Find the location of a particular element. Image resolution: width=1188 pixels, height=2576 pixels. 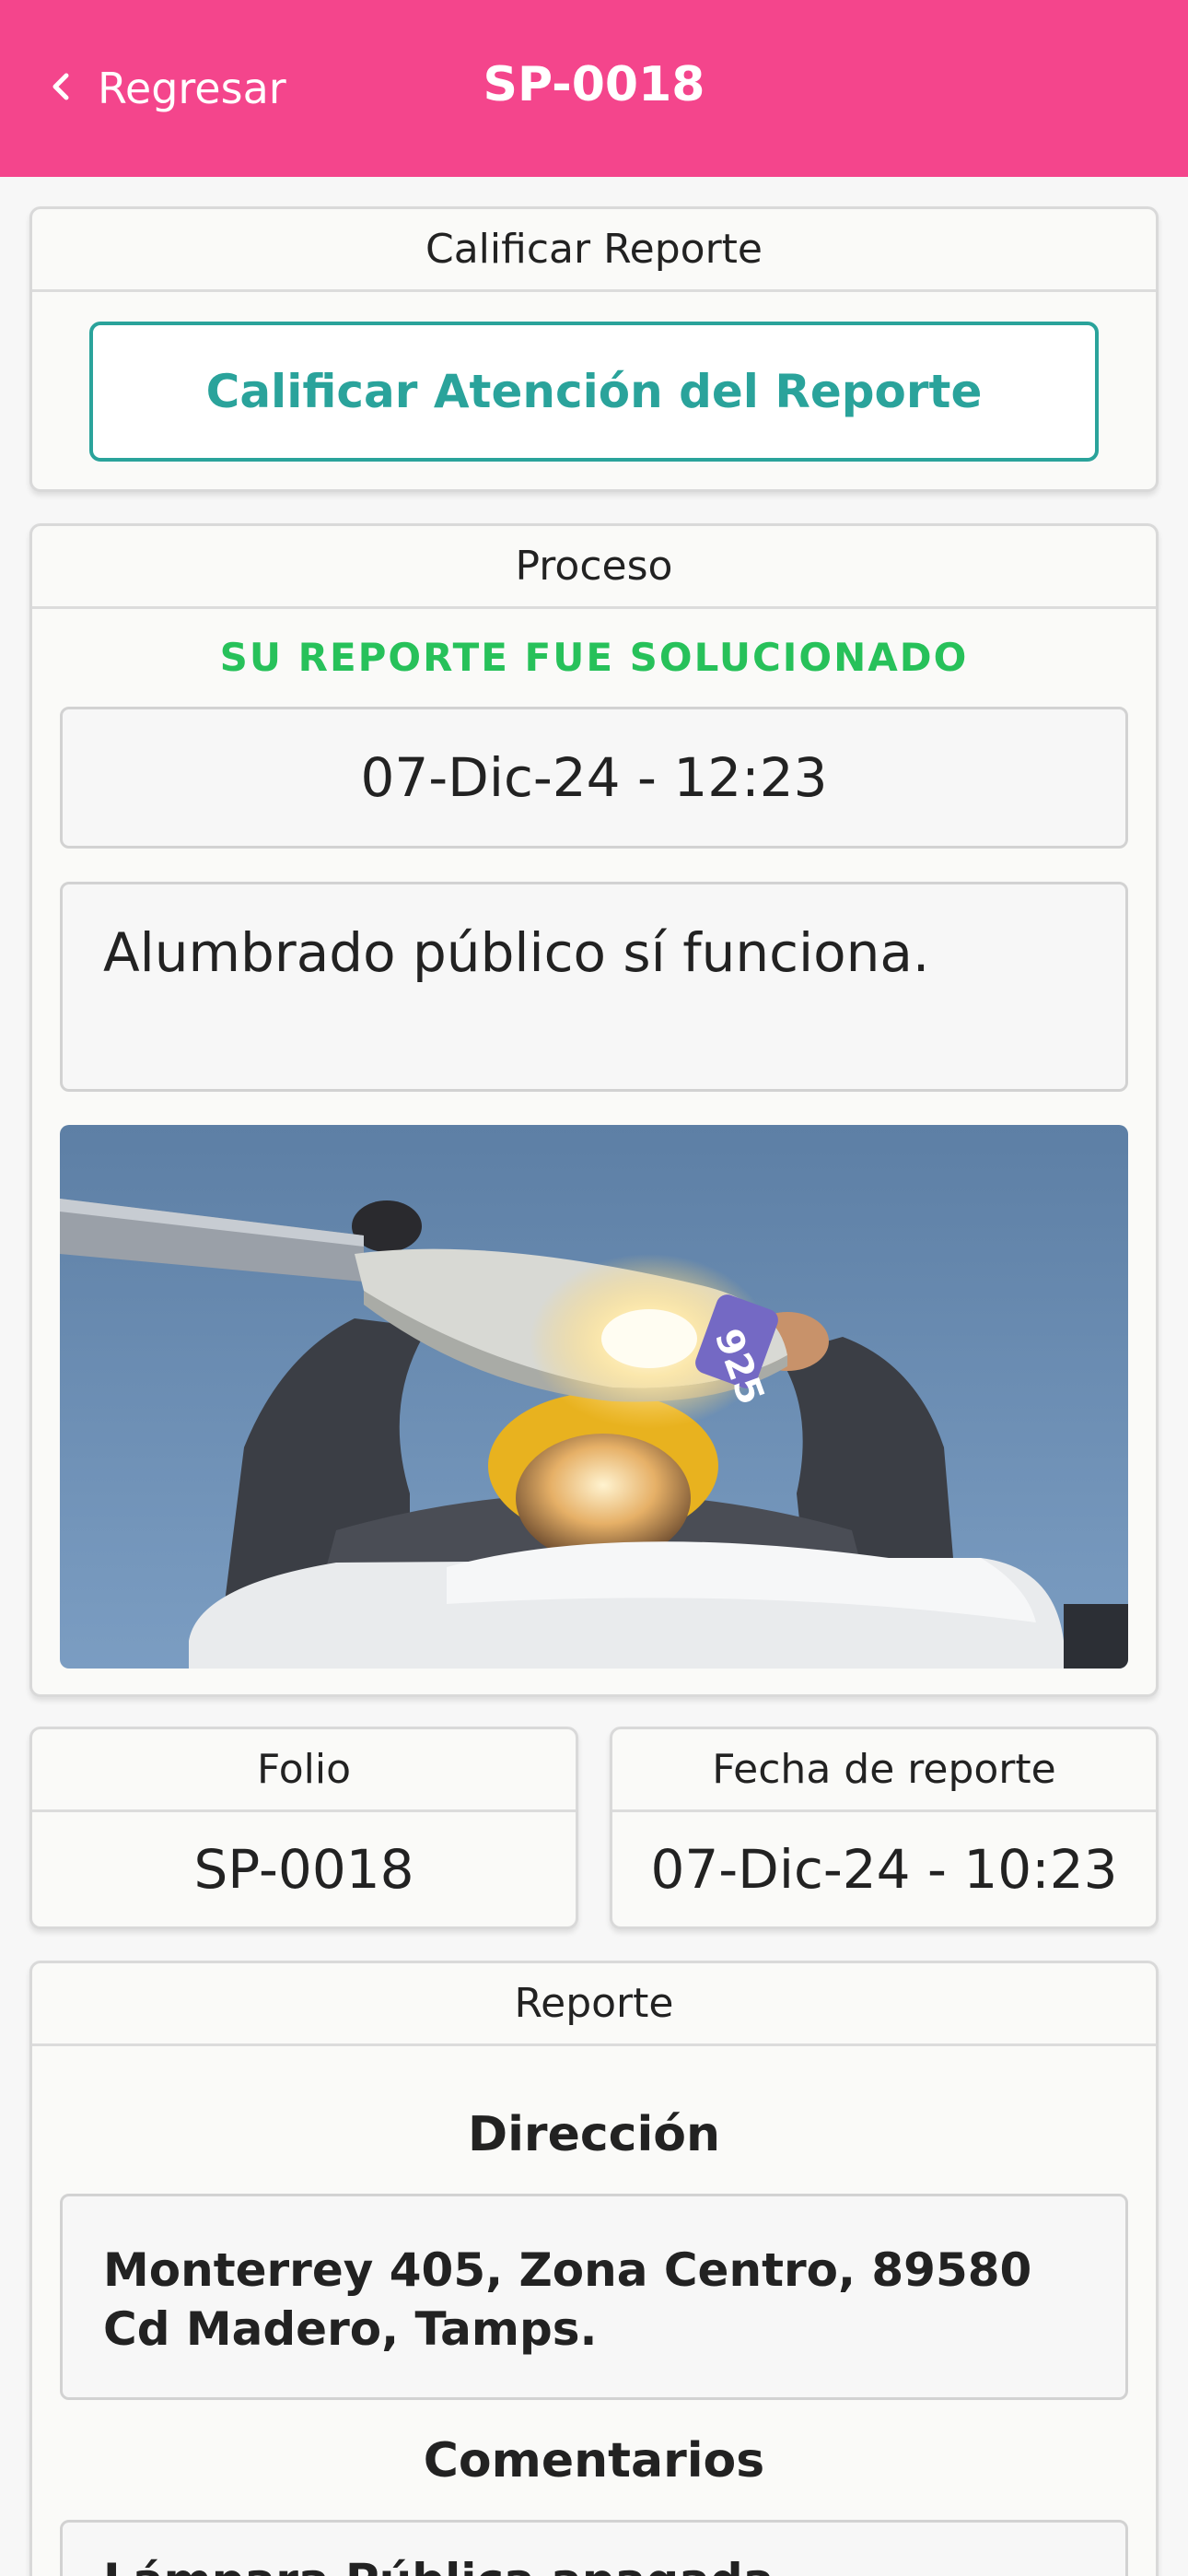

report-date-card: Fecha de reporte 07-Dic-24 - 10:23 is located at coordinates (884, 1828).